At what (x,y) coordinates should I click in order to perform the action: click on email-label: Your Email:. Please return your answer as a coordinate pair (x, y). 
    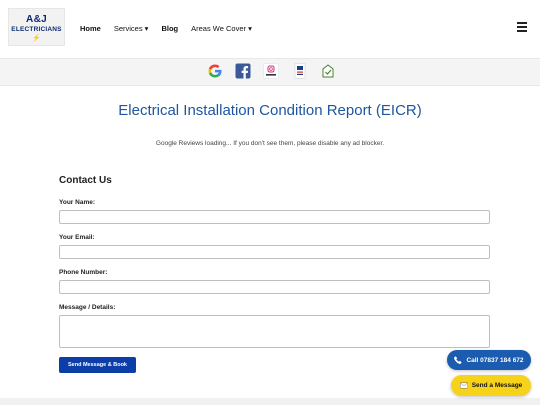
    Looking at the image, I should click on (77, 237).